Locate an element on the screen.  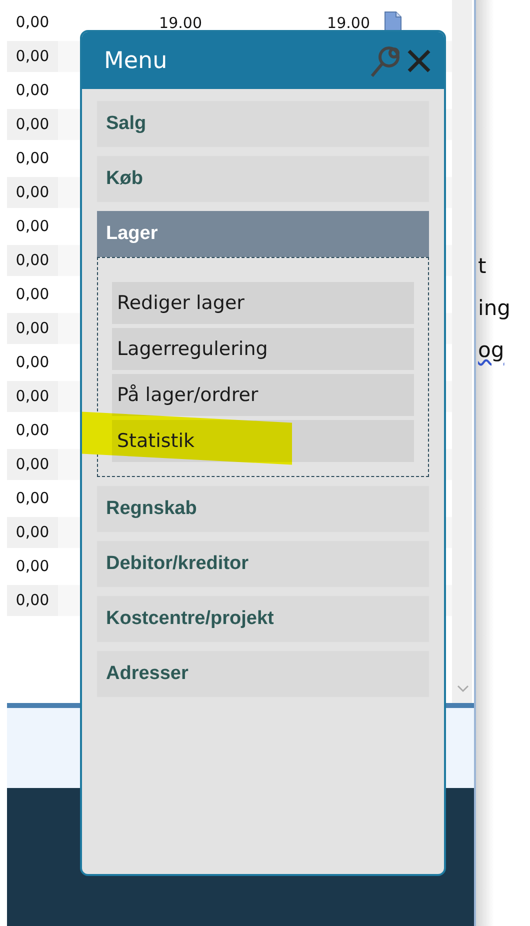
menu-section: Regnskab is located at coordinates (263, 509).